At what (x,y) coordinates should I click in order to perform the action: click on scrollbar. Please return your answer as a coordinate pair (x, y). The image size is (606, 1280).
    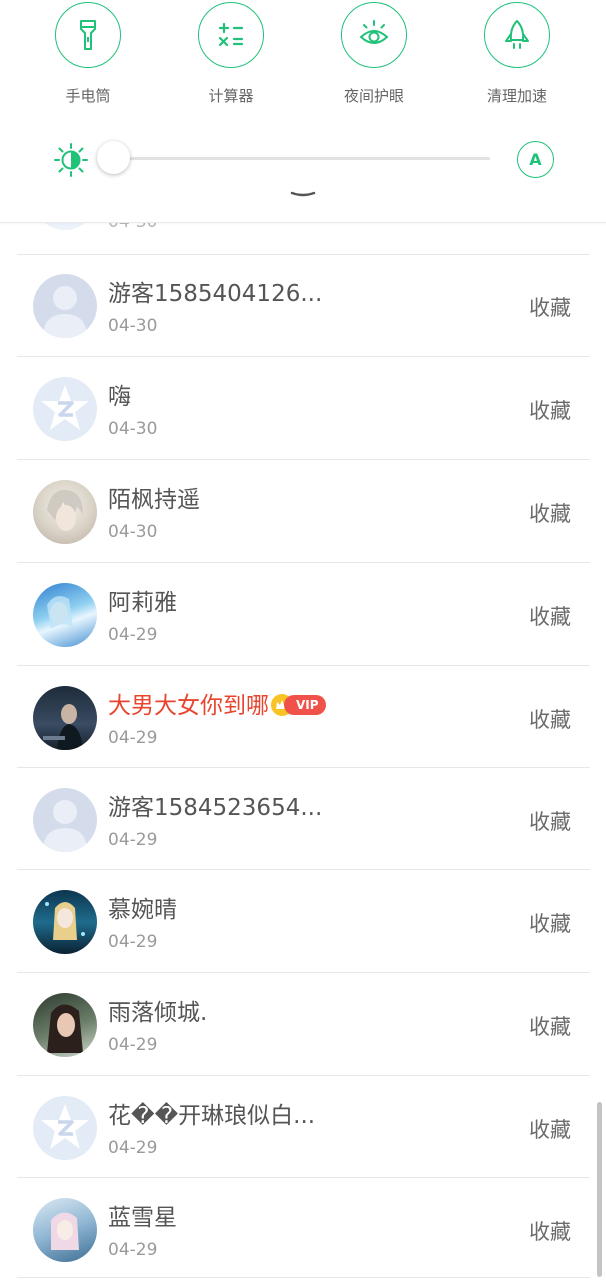
    Looking at the image, I should click on (599, 1189).